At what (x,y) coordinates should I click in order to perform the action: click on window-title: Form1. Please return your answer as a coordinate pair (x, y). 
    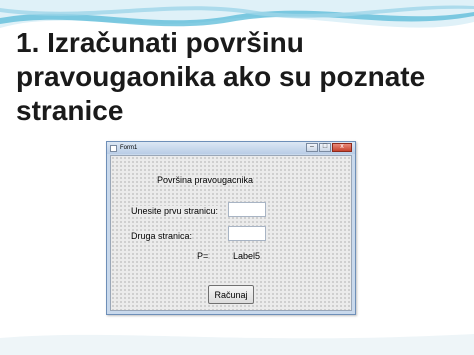
    Looking at the image, I should click on (129, 148).